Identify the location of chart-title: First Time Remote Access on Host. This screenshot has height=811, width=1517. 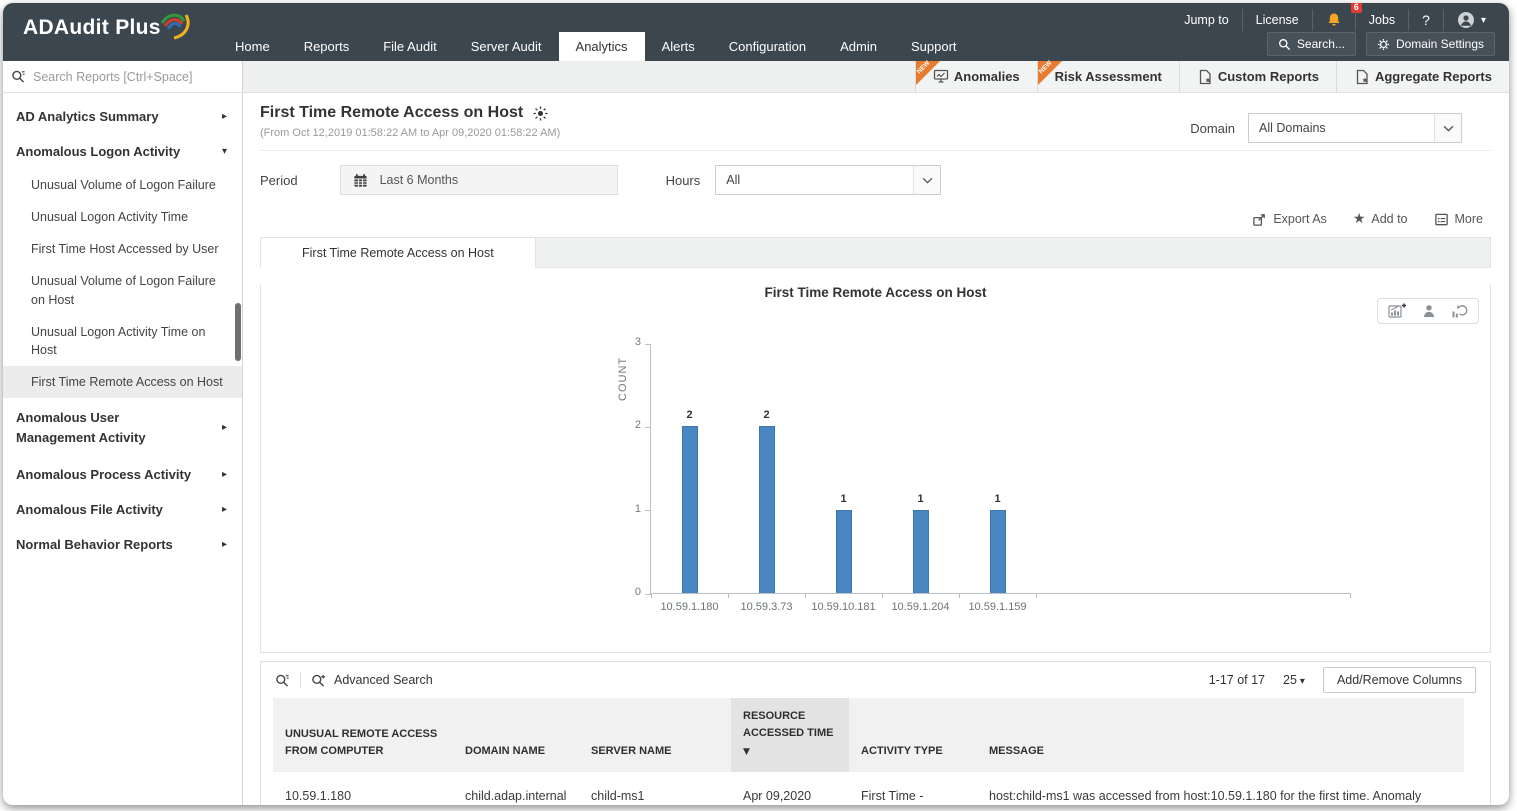
(875, 292).